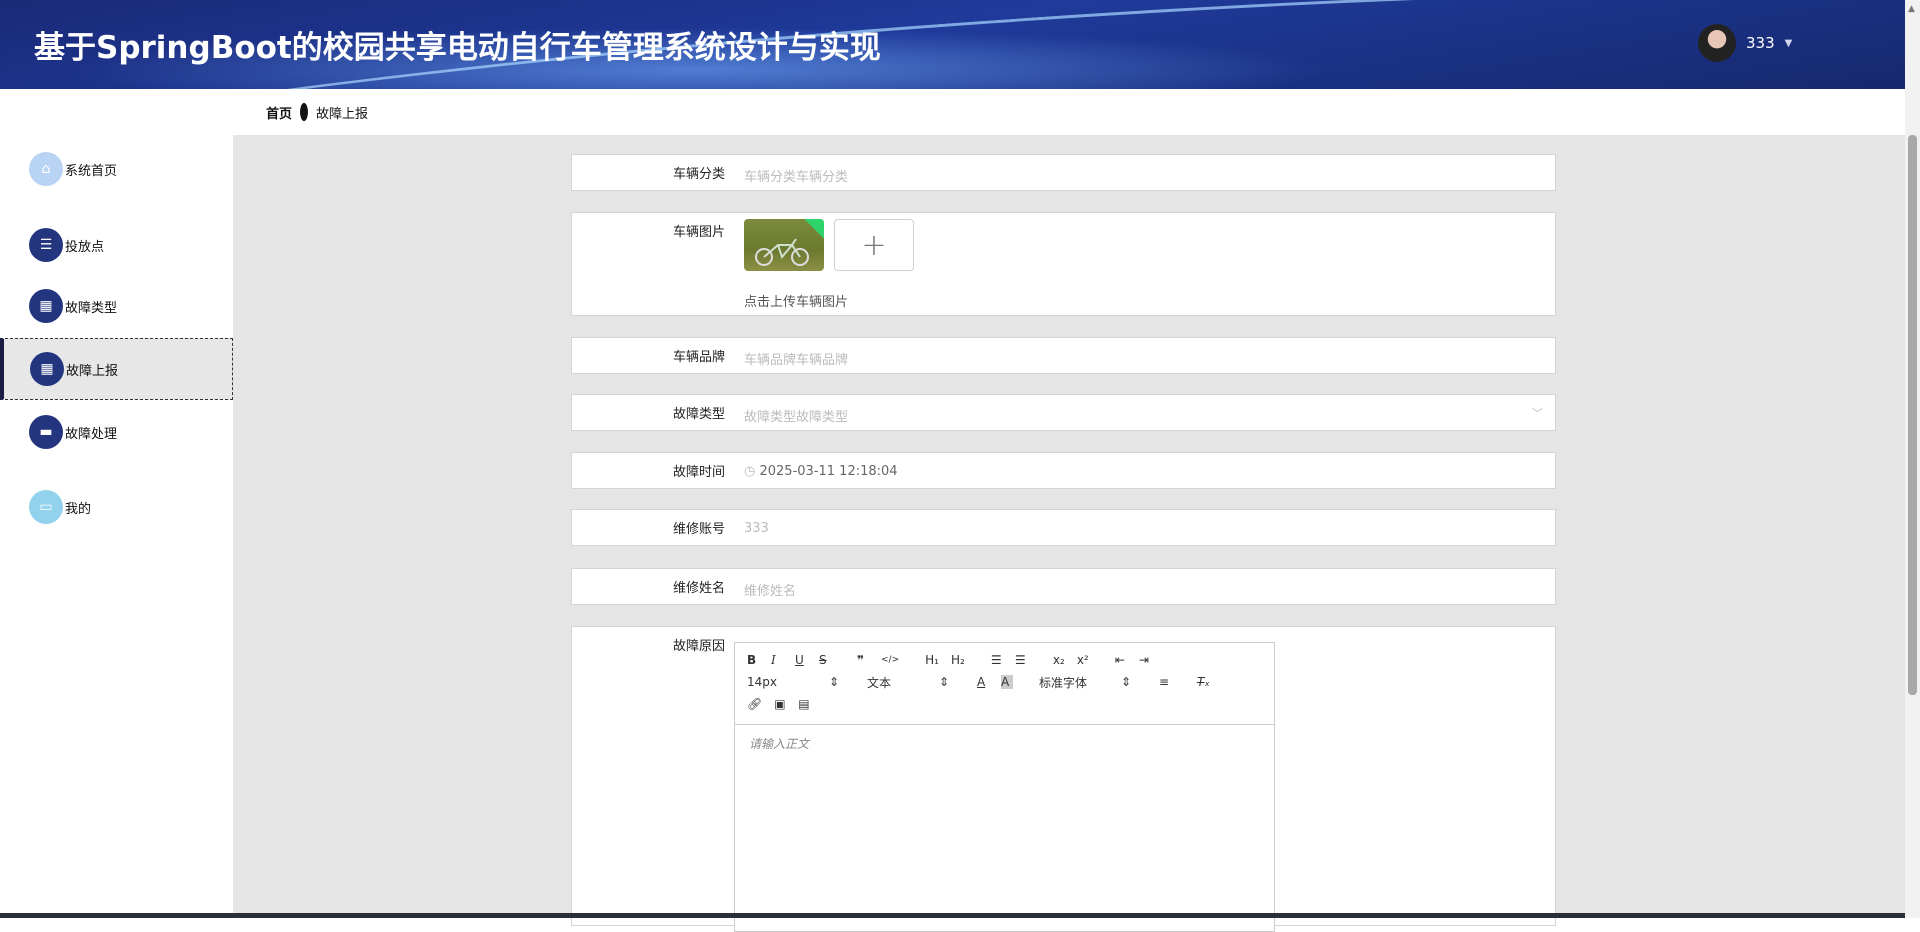 The image size is (1920, 932). I want to click on form-row-category: 车辆分类 车辆分类车辆分类, so click(1063, 172).